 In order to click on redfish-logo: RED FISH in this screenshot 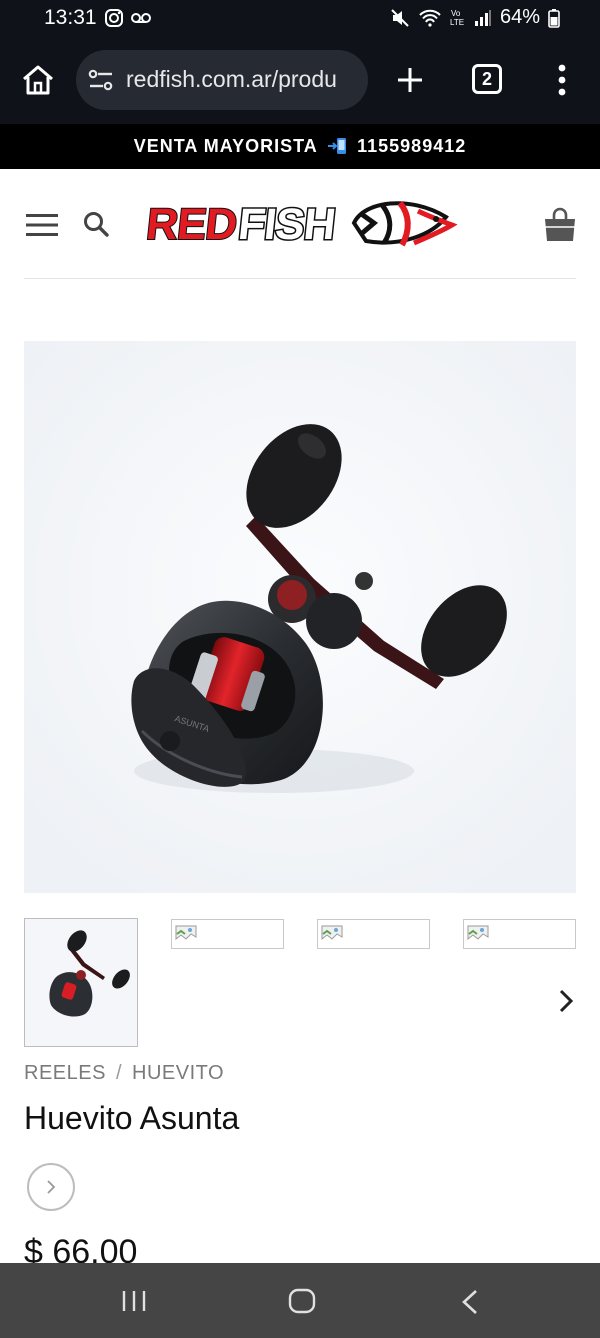, I will do `click(301, 224)`.